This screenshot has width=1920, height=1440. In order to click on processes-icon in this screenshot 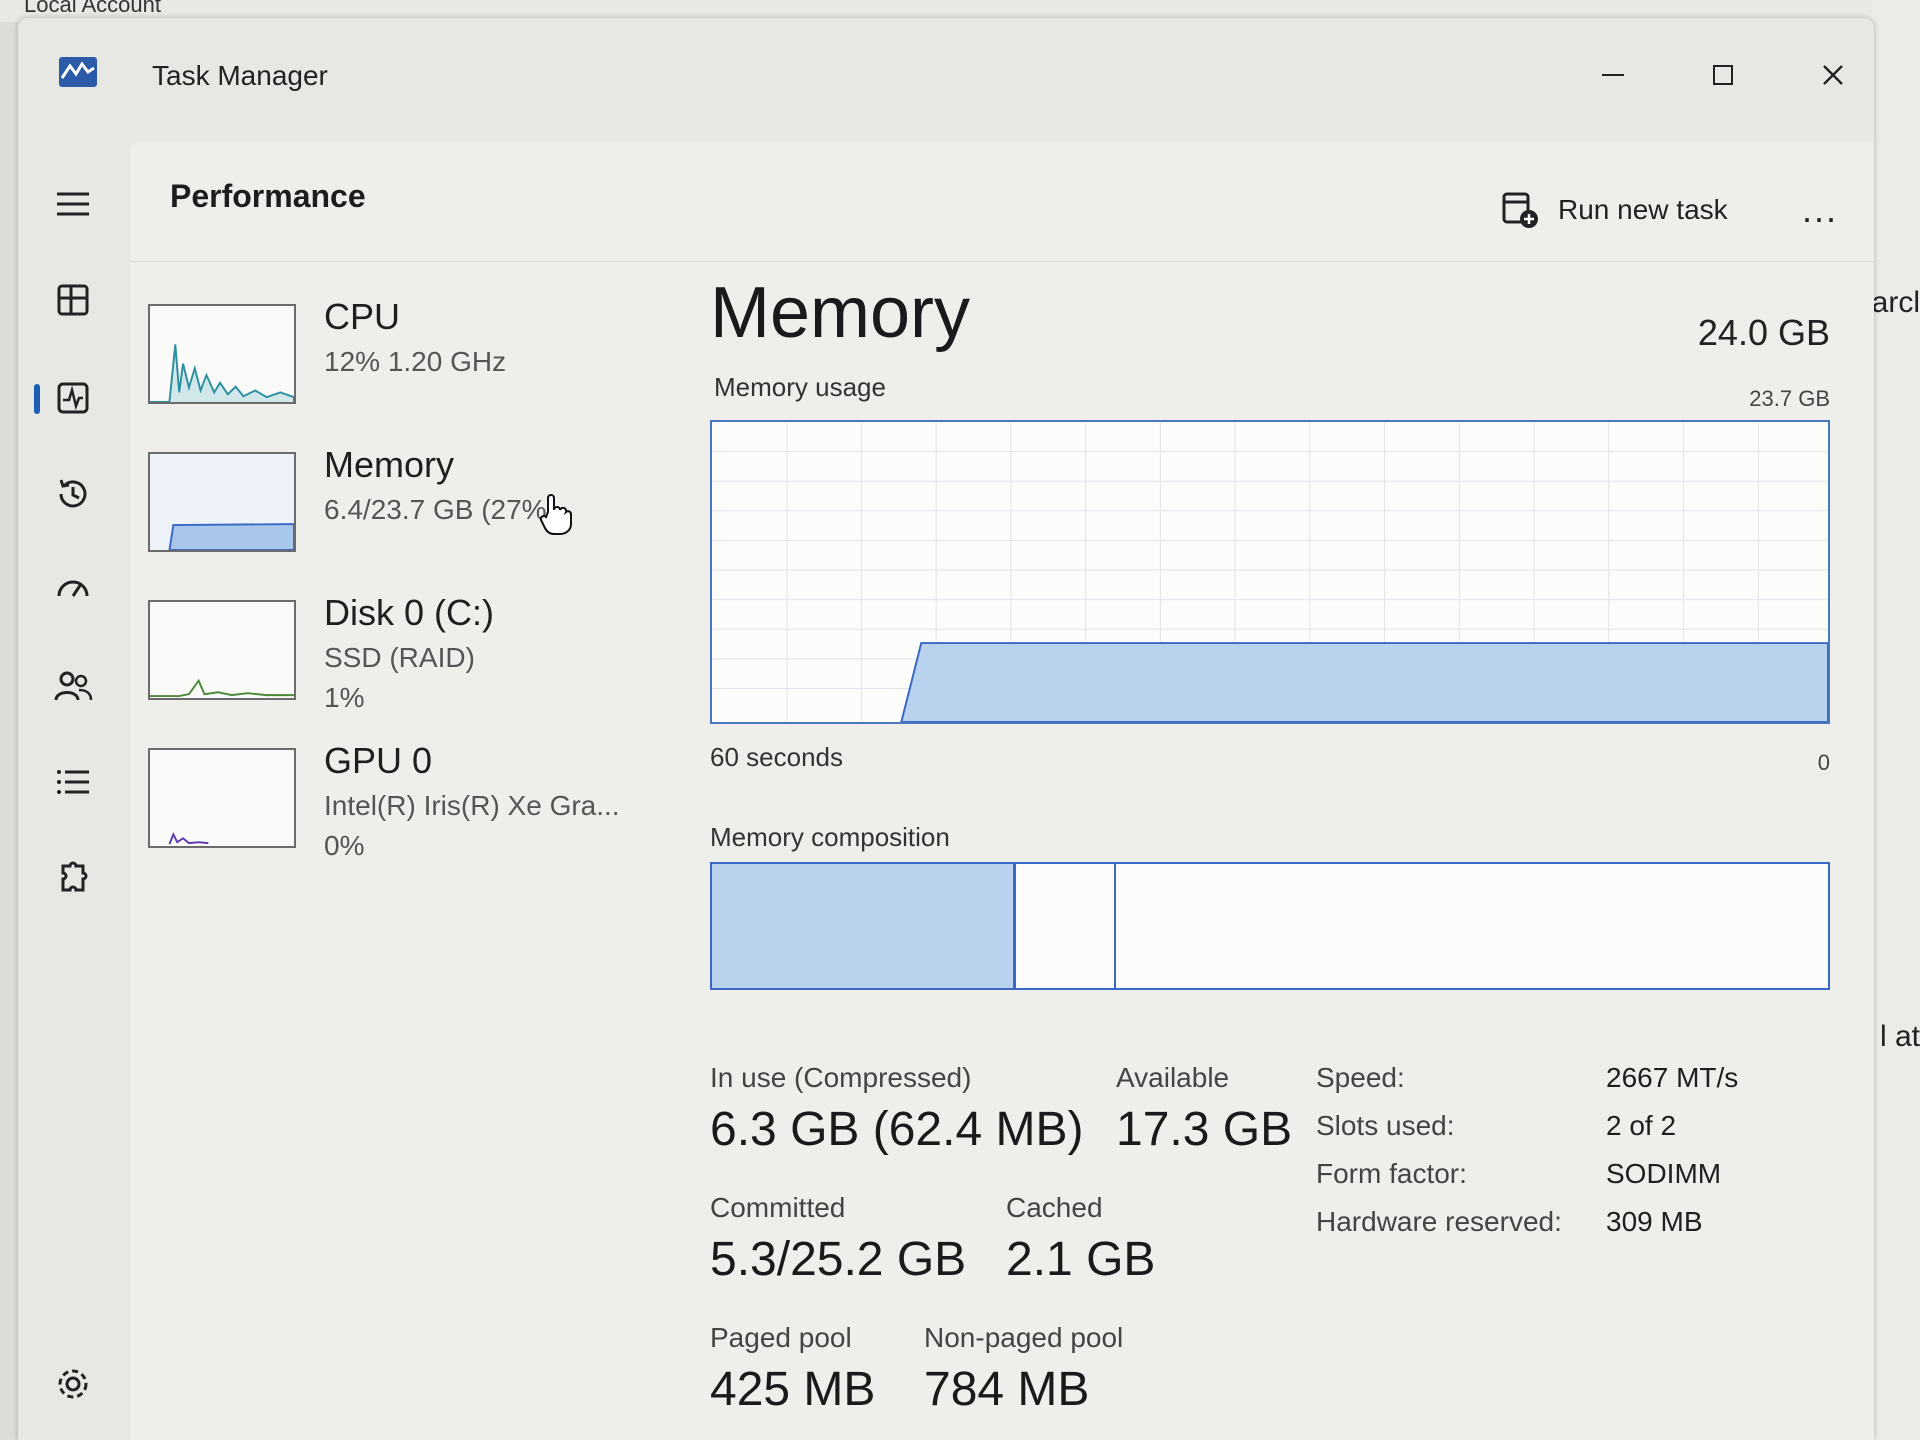, I will do `click(73, 300)`.